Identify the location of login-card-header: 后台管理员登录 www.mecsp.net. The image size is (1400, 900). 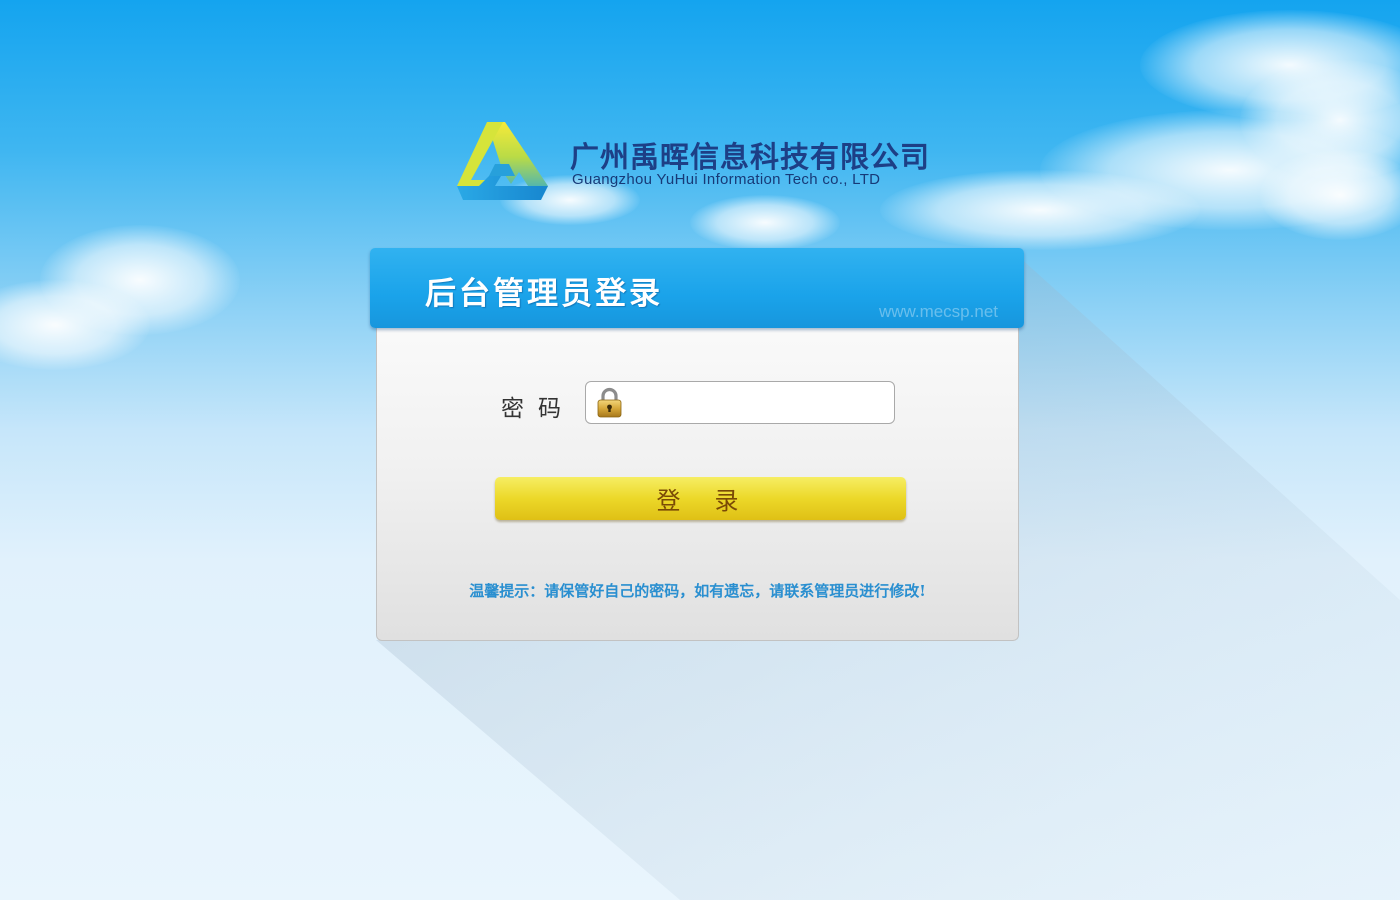
(697, 288).